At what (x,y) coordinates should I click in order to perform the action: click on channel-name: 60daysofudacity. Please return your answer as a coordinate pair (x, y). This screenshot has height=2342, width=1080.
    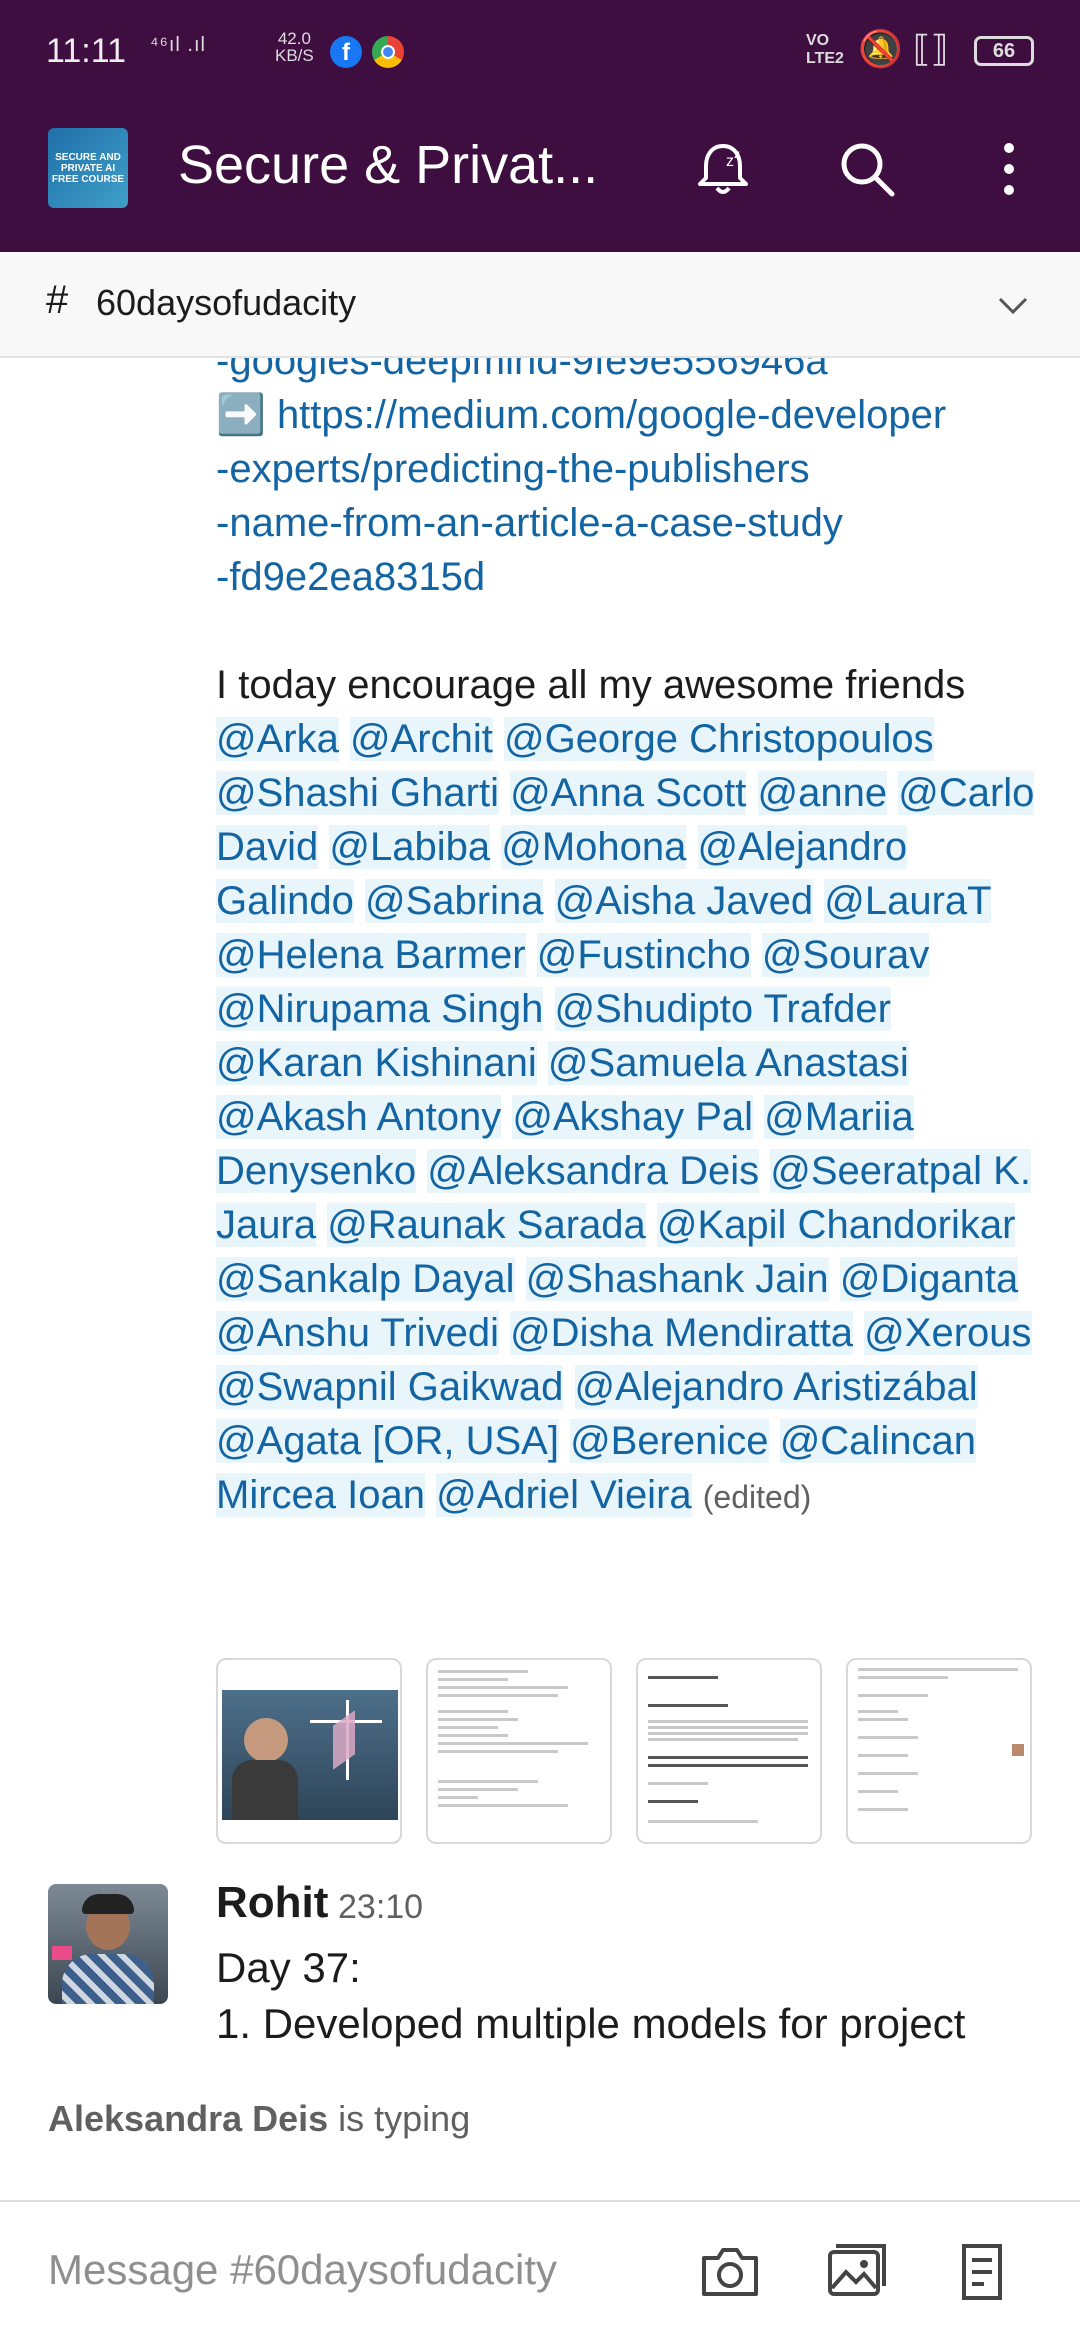
    Looking at the image, I should click on (226, 302).